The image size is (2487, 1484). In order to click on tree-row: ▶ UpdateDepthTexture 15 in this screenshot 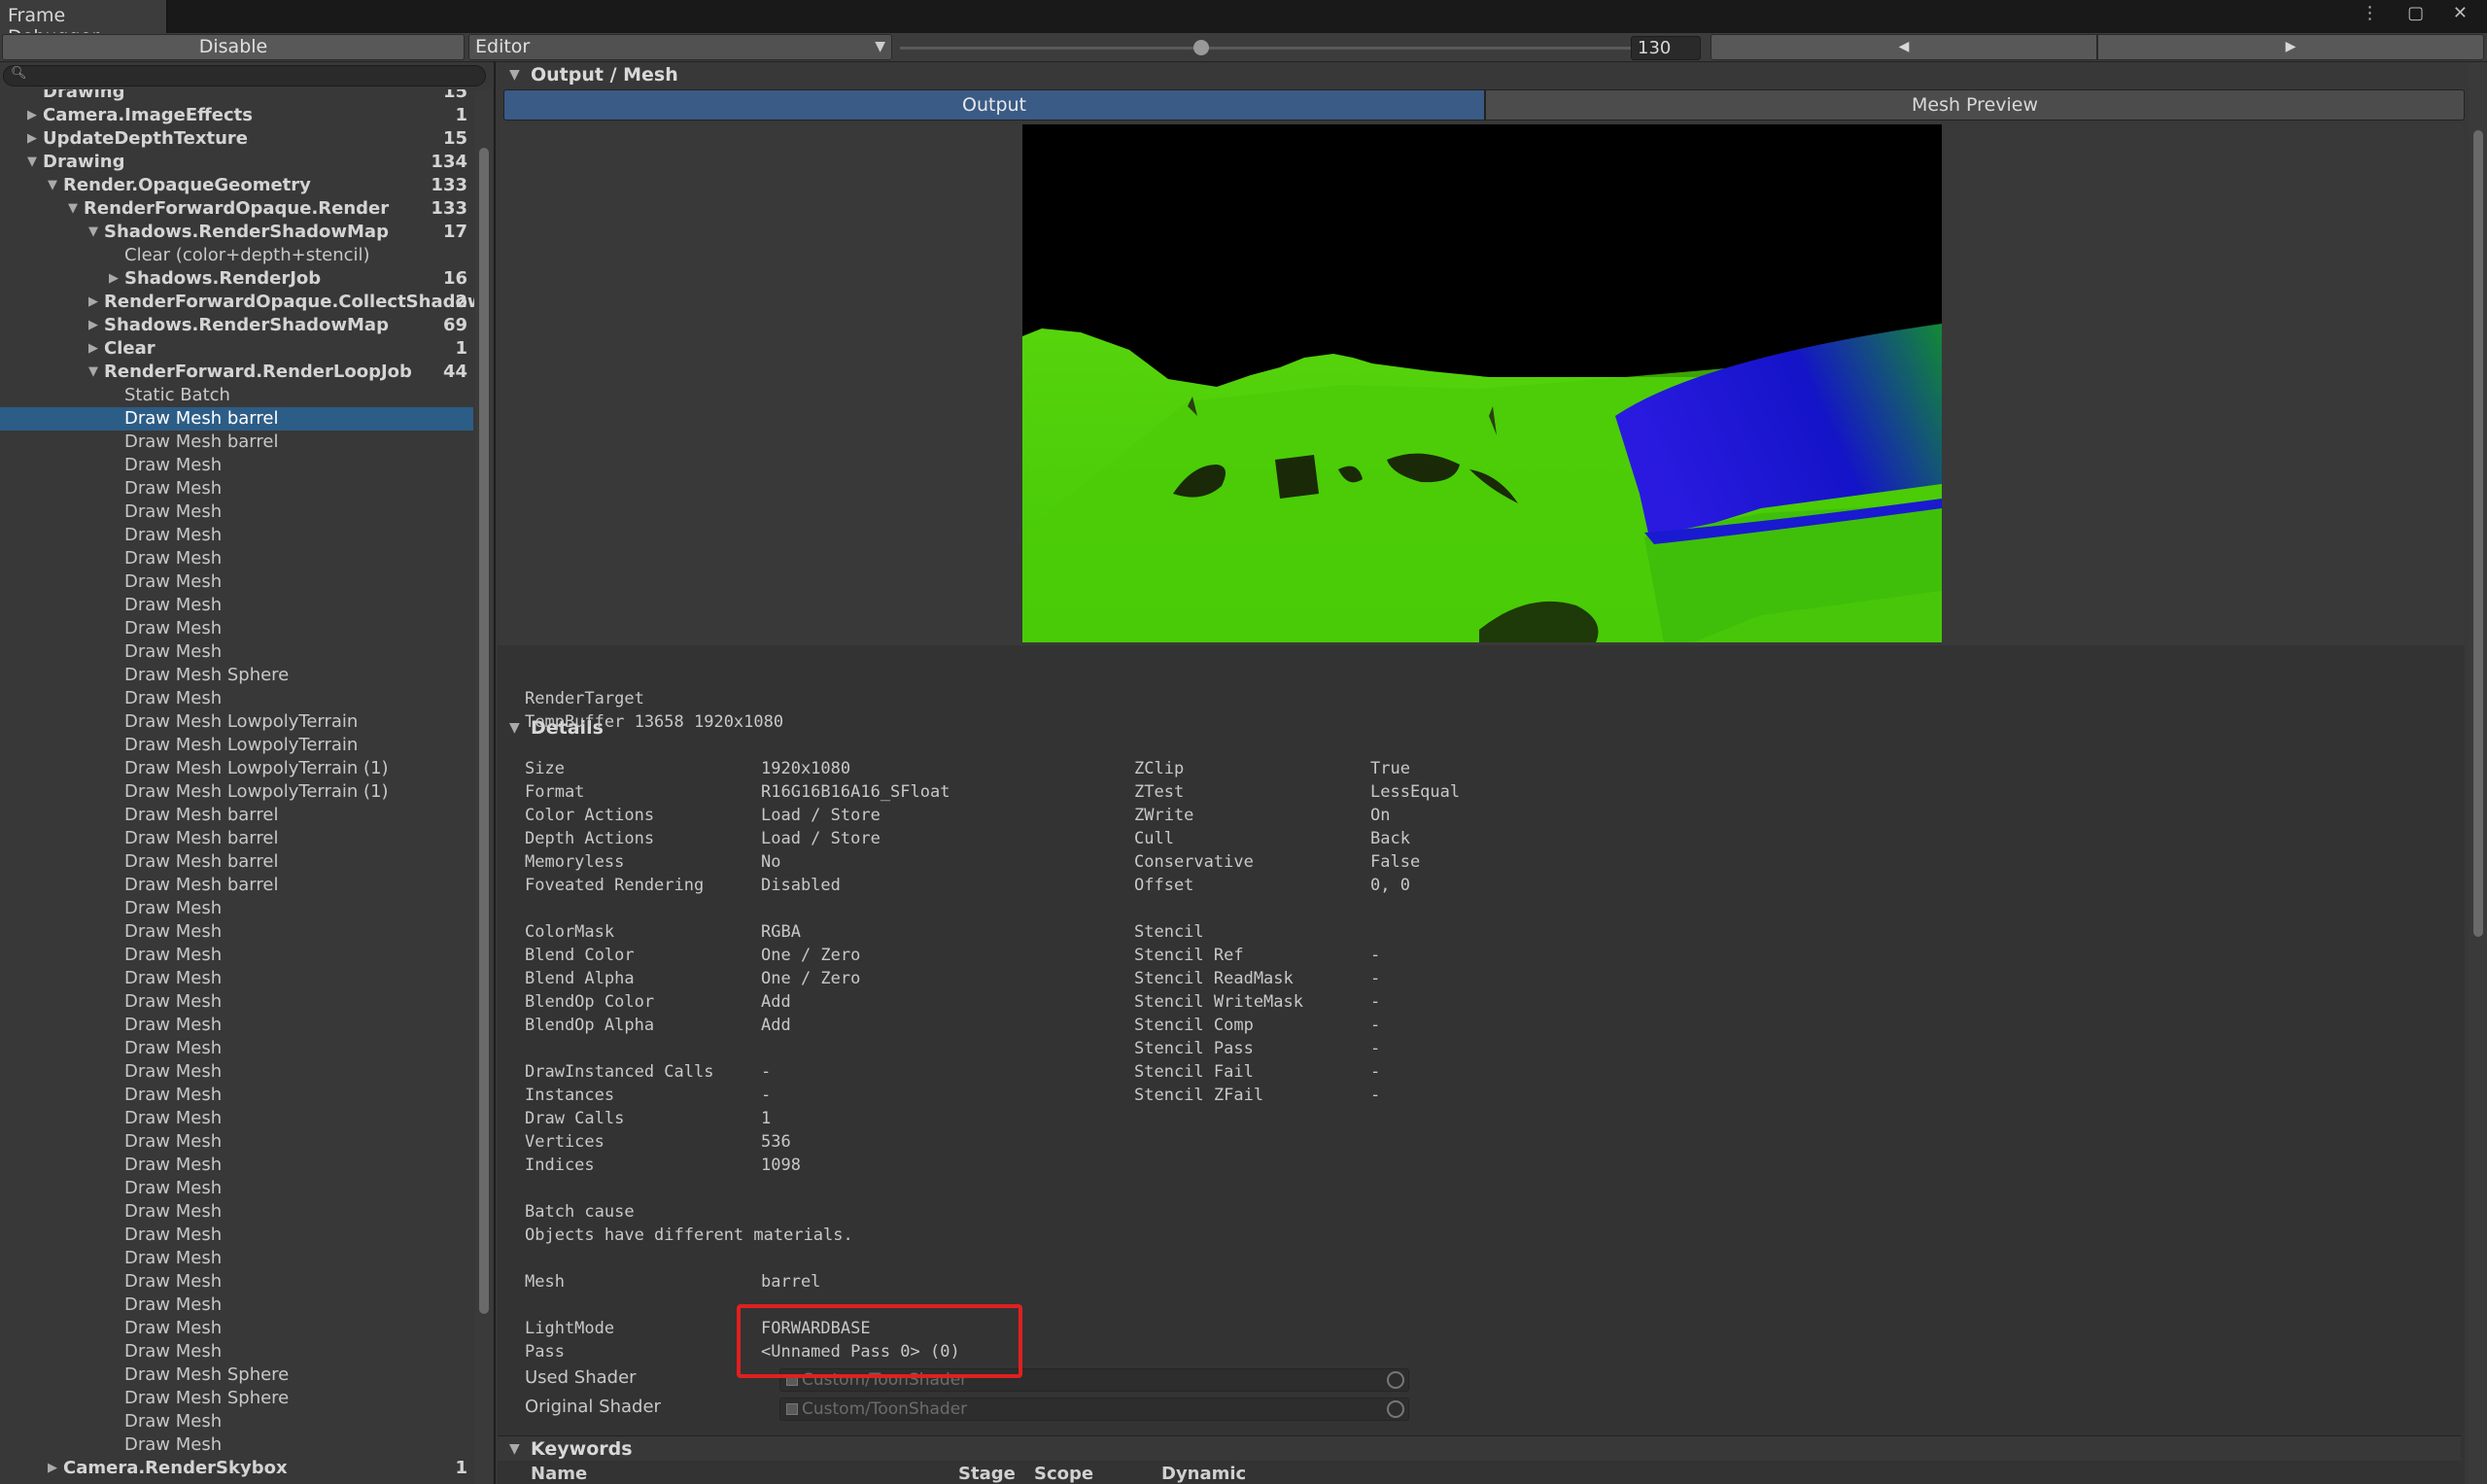, I will do `click(236, 139)`.